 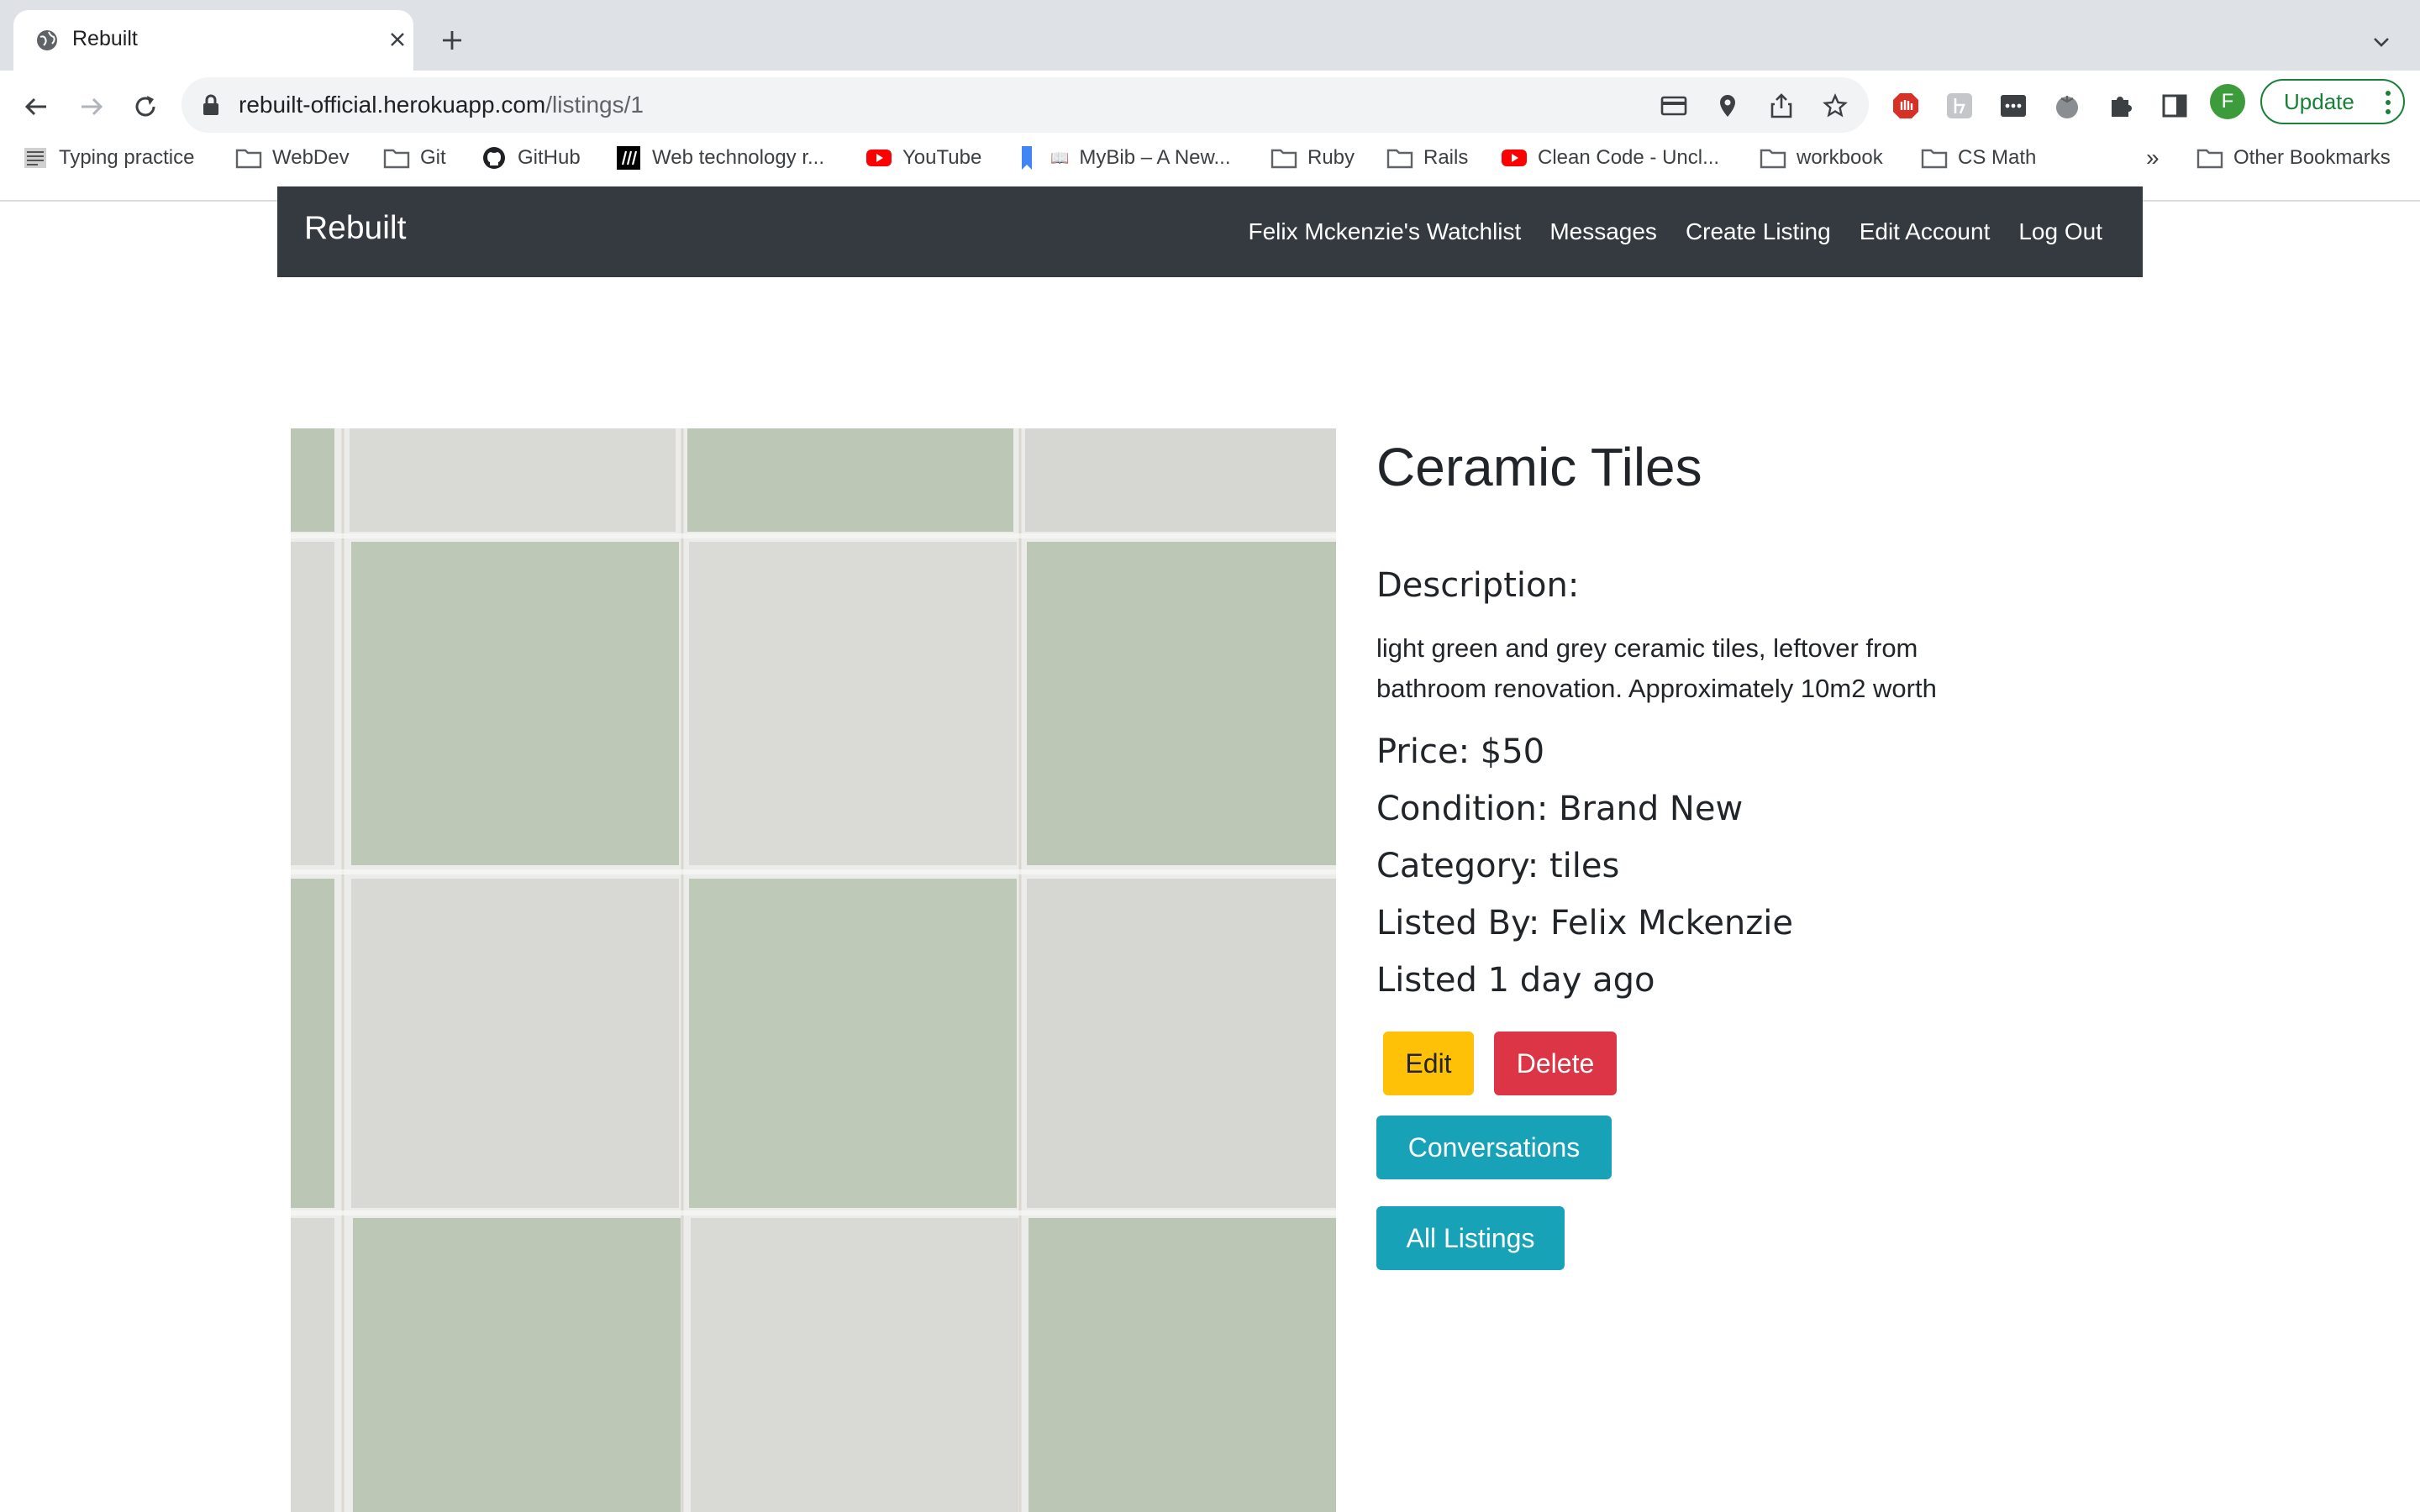 I want to click on bookmark-cs-math: CS Math, so click(x=1979, y=158).